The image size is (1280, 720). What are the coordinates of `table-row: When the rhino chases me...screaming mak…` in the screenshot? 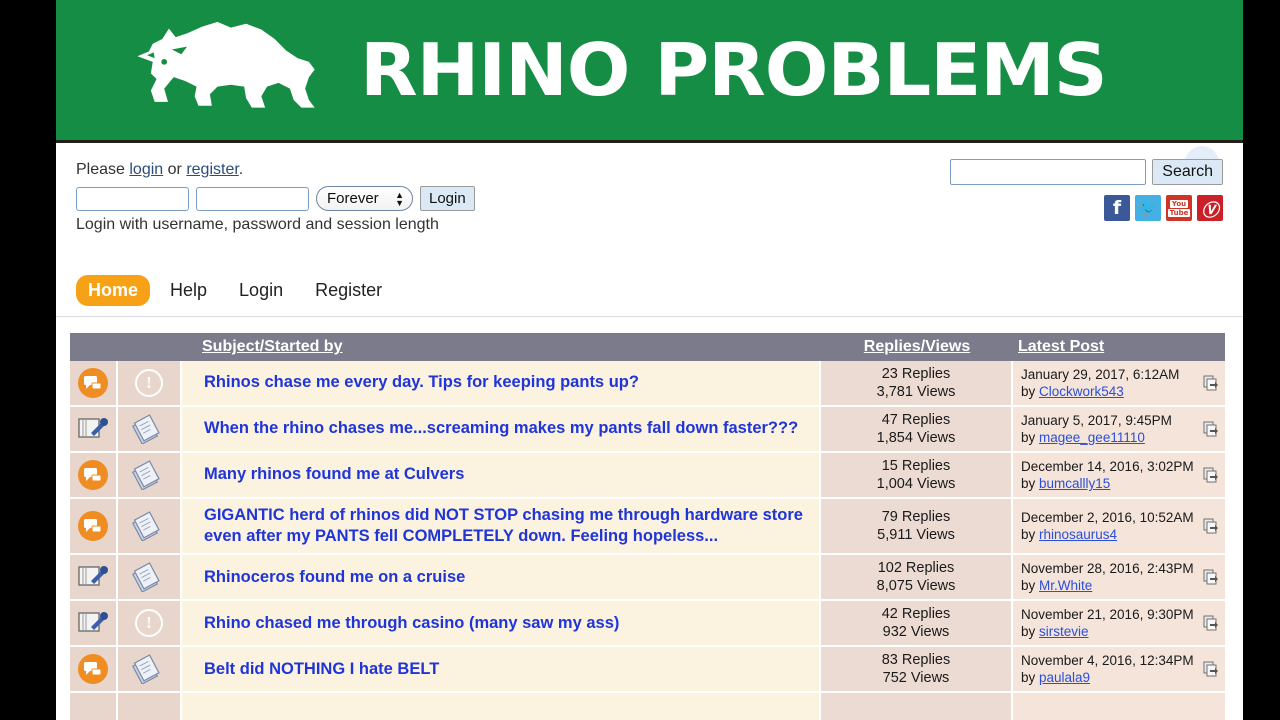 It's located at (647, 430).